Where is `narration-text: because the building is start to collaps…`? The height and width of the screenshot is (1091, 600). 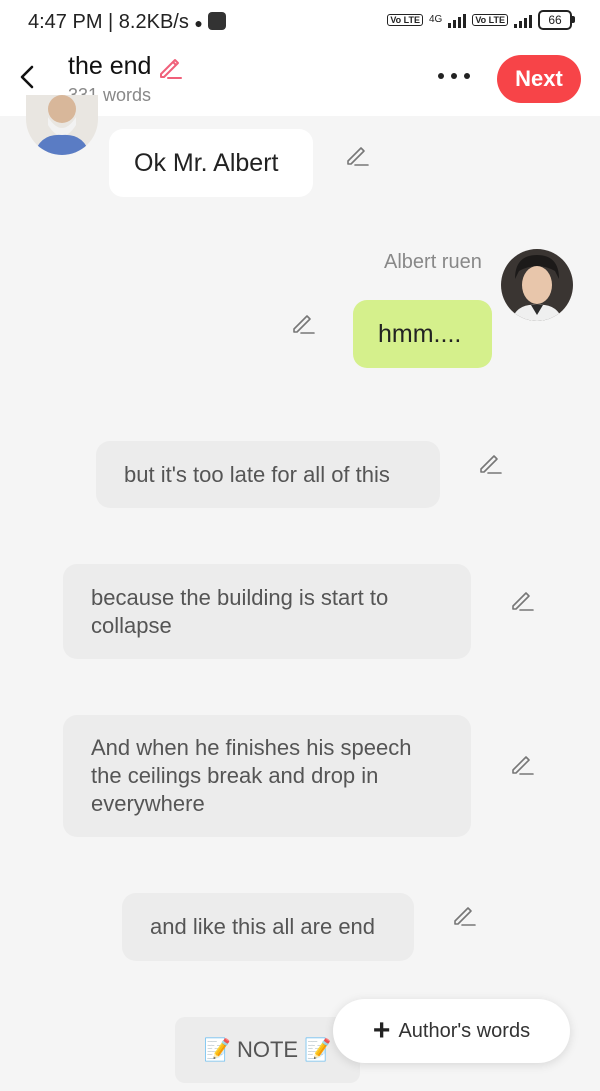 narration-text: because the building is start to collaps… is located at coordinates (240, 611).